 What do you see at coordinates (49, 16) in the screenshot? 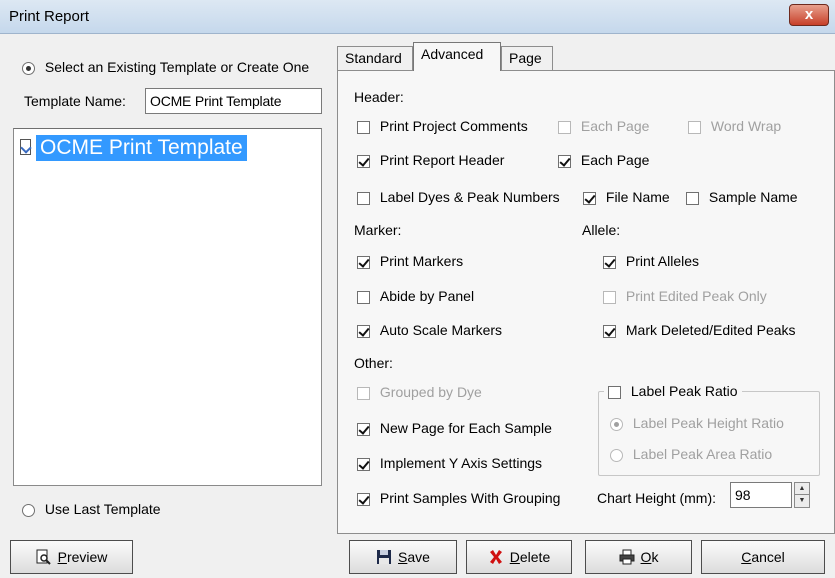
I see `window-title: Print Report` at bounding box center [49, 16].